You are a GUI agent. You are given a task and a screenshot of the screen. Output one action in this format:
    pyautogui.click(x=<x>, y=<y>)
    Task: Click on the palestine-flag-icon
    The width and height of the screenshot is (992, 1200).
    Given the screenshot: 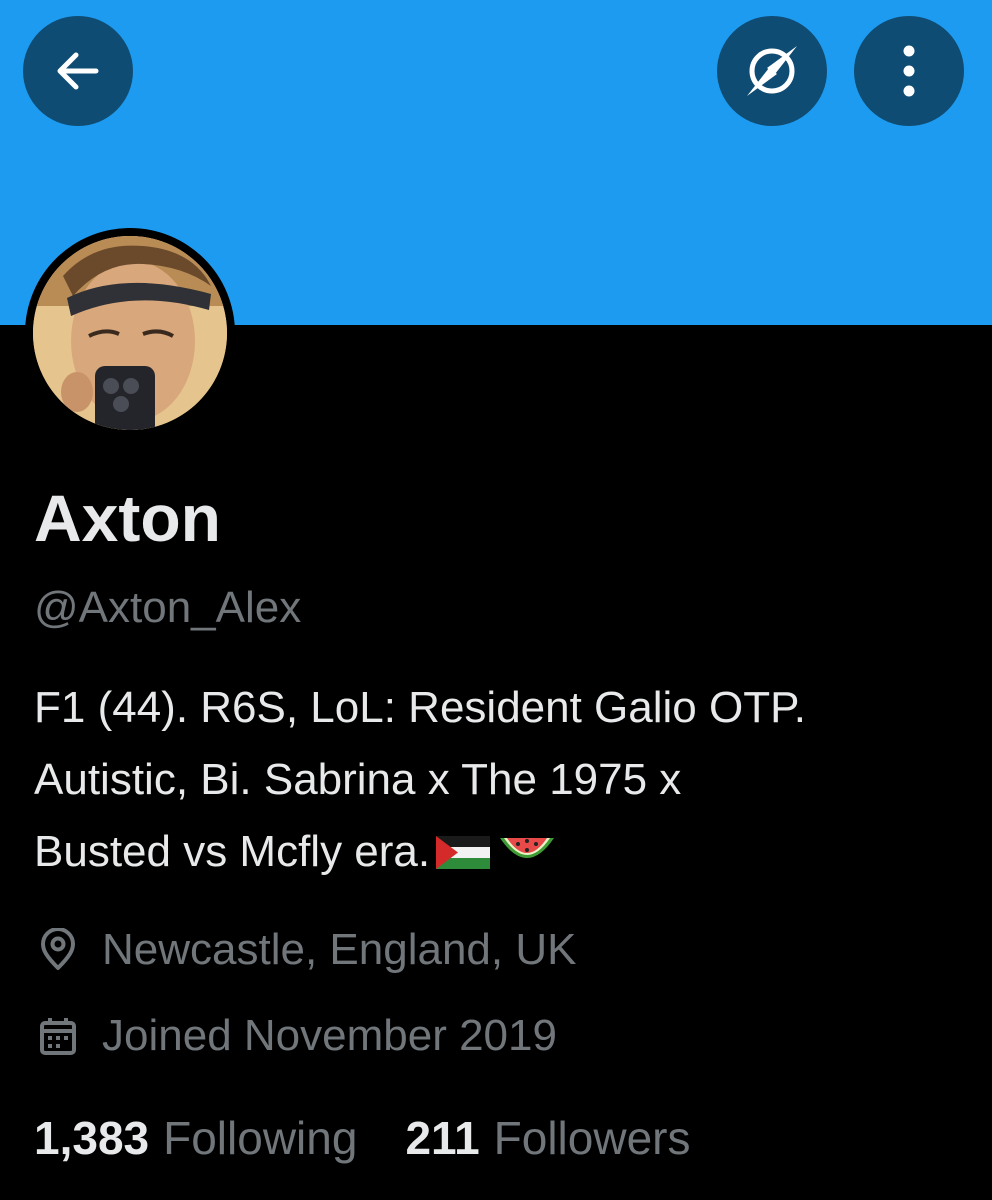 What is the action you would take?
    pyautogui.click(x=463, y=852)
    